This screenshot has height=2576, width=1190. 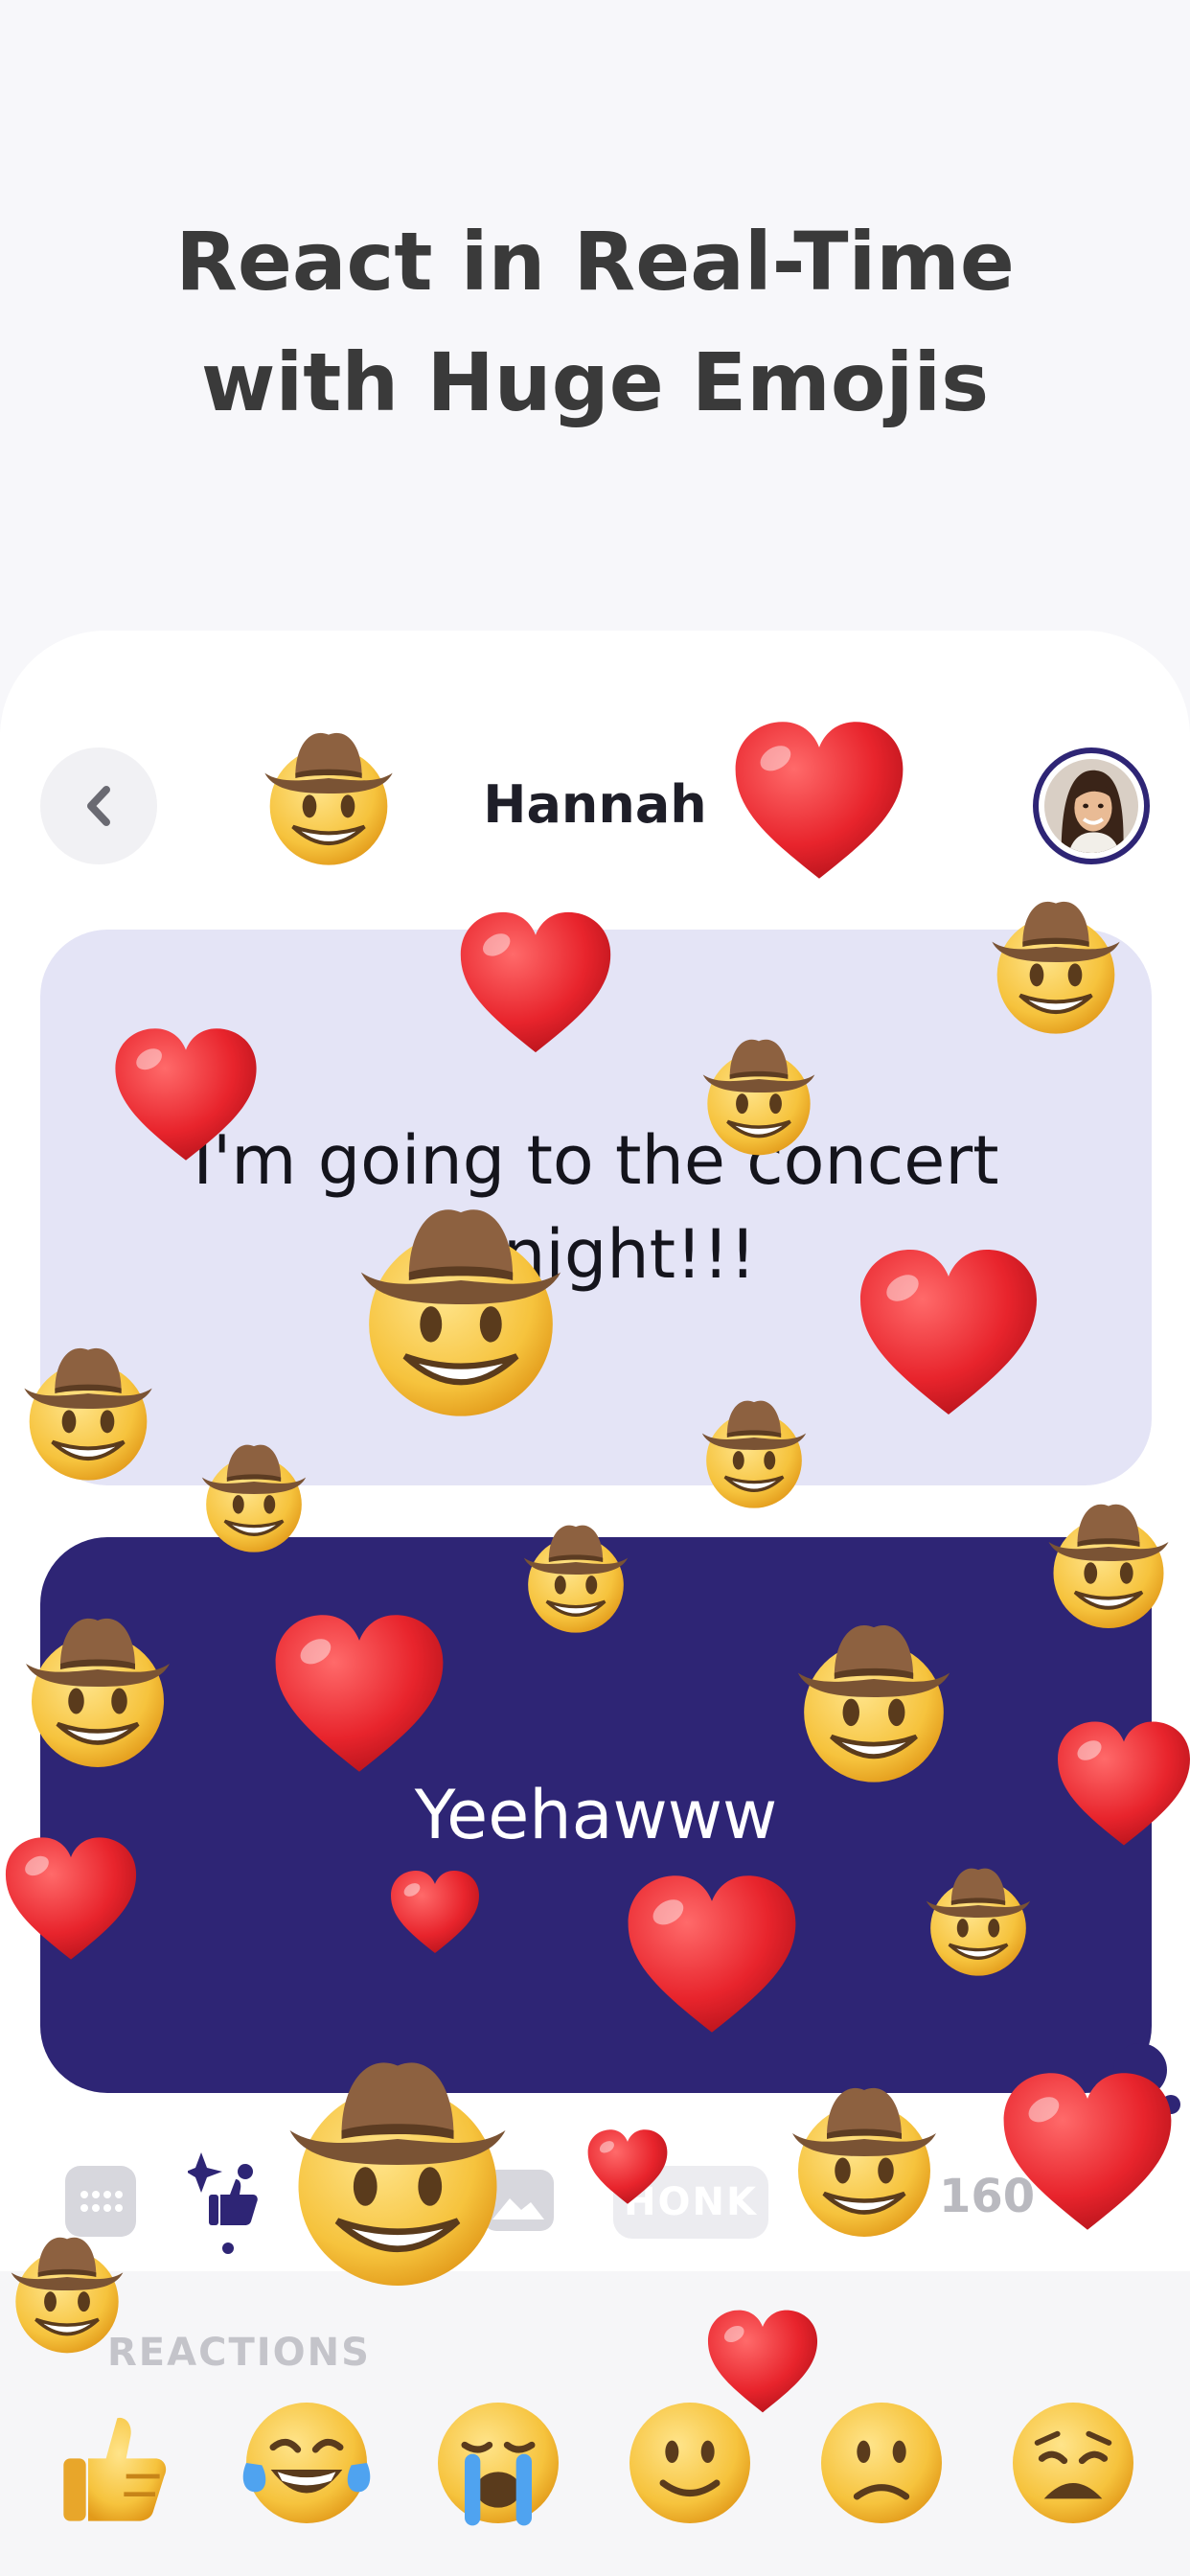 I want to click on reactions-title: REACTIONS, so click(x=239, y=2353).